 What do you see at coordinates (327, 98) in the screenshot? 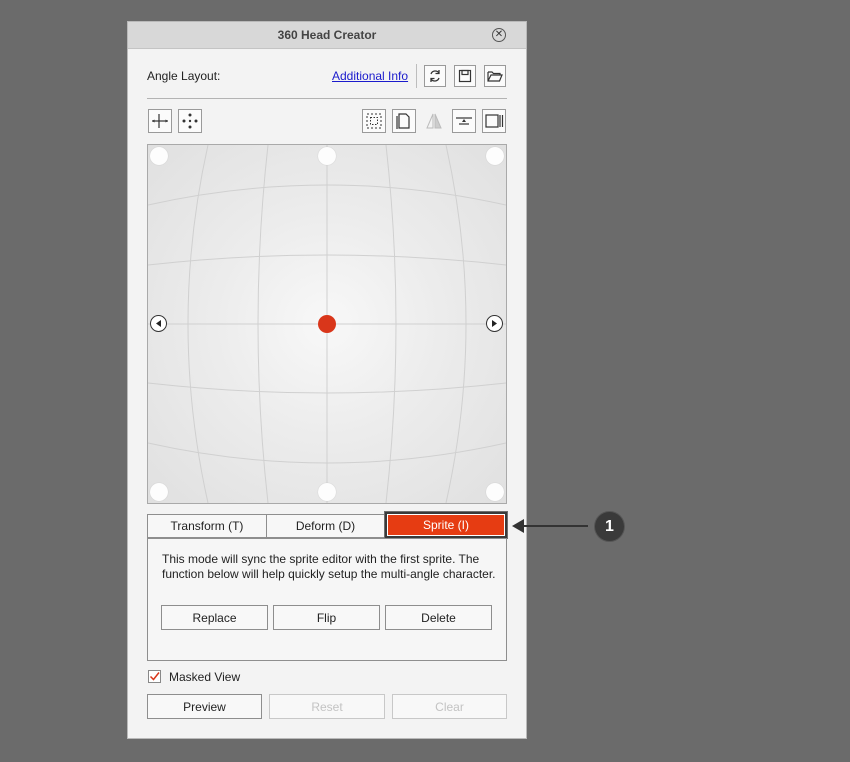
I see `header-separator` at bounding box center [327, 98].